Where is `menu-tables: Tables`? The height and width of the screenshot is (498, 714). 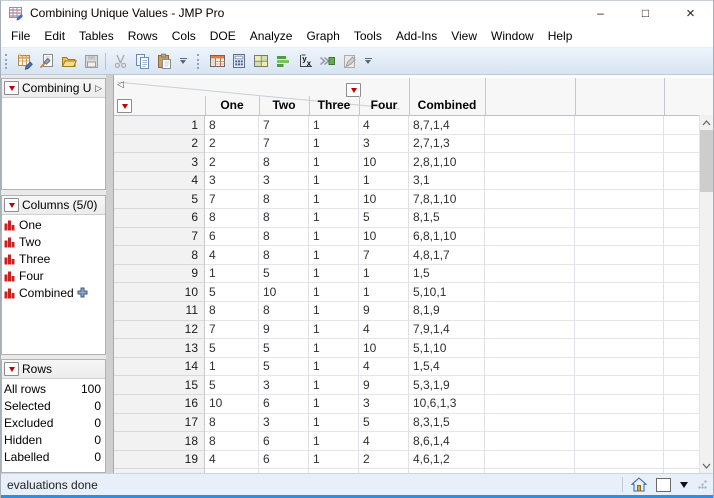 menu-tables: Tables is located at coordinates (96, 36).